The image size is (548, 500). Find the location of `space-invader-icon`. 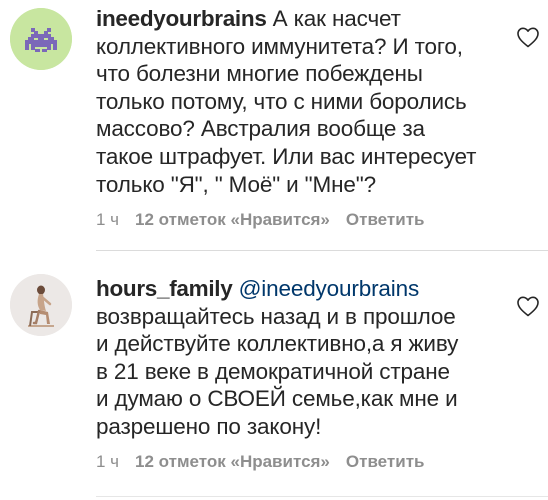

space-invader-icon is located at coordinates (41, 39).